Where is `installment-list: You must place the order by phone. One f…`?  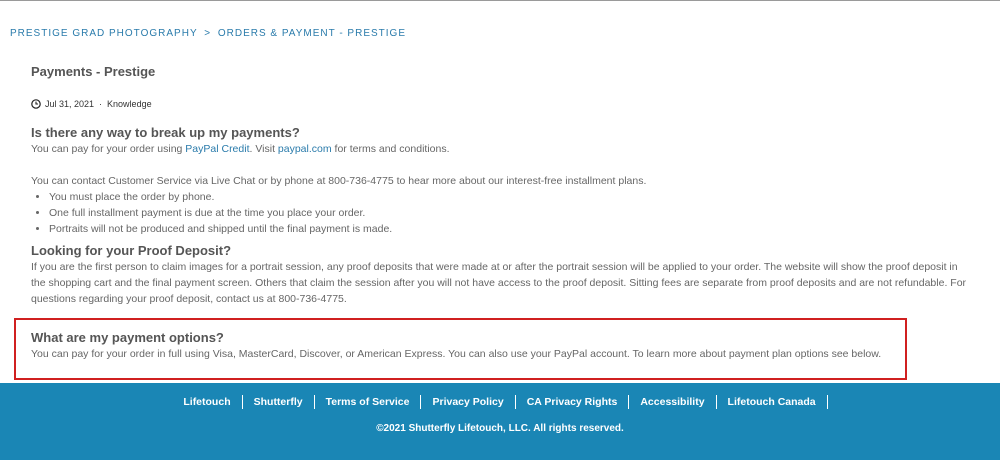
installment-list: You must place the order by phone. One f… is located at coordinates (515, 213).